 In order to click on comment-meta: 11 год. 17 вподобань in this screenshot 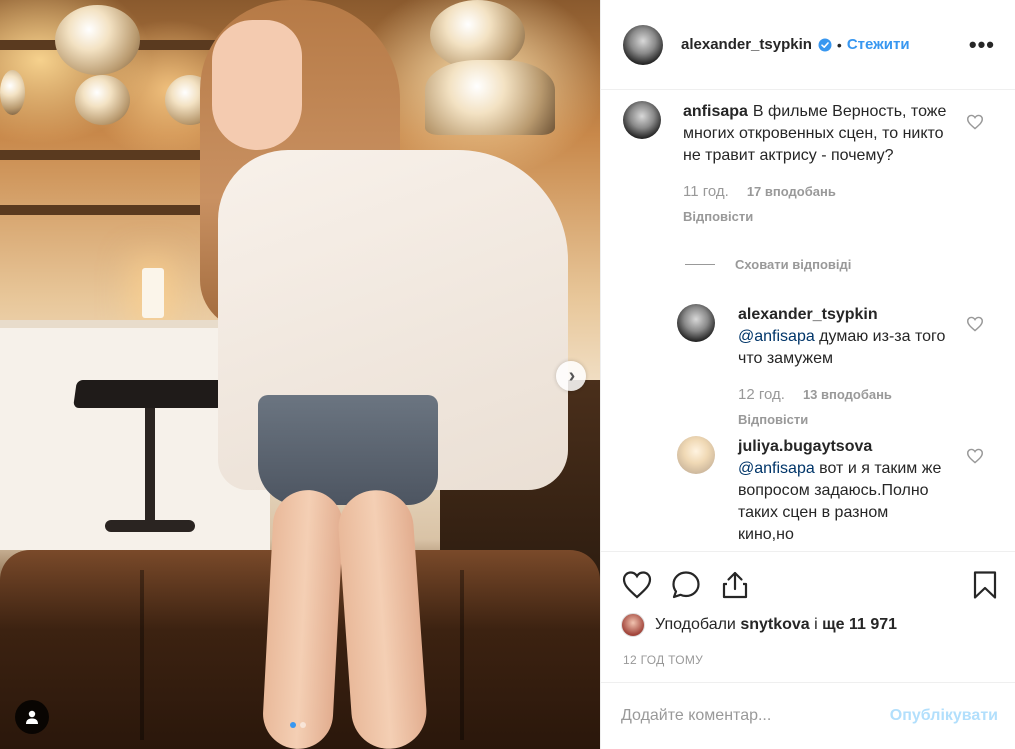, I will do `click(818, 192)`.